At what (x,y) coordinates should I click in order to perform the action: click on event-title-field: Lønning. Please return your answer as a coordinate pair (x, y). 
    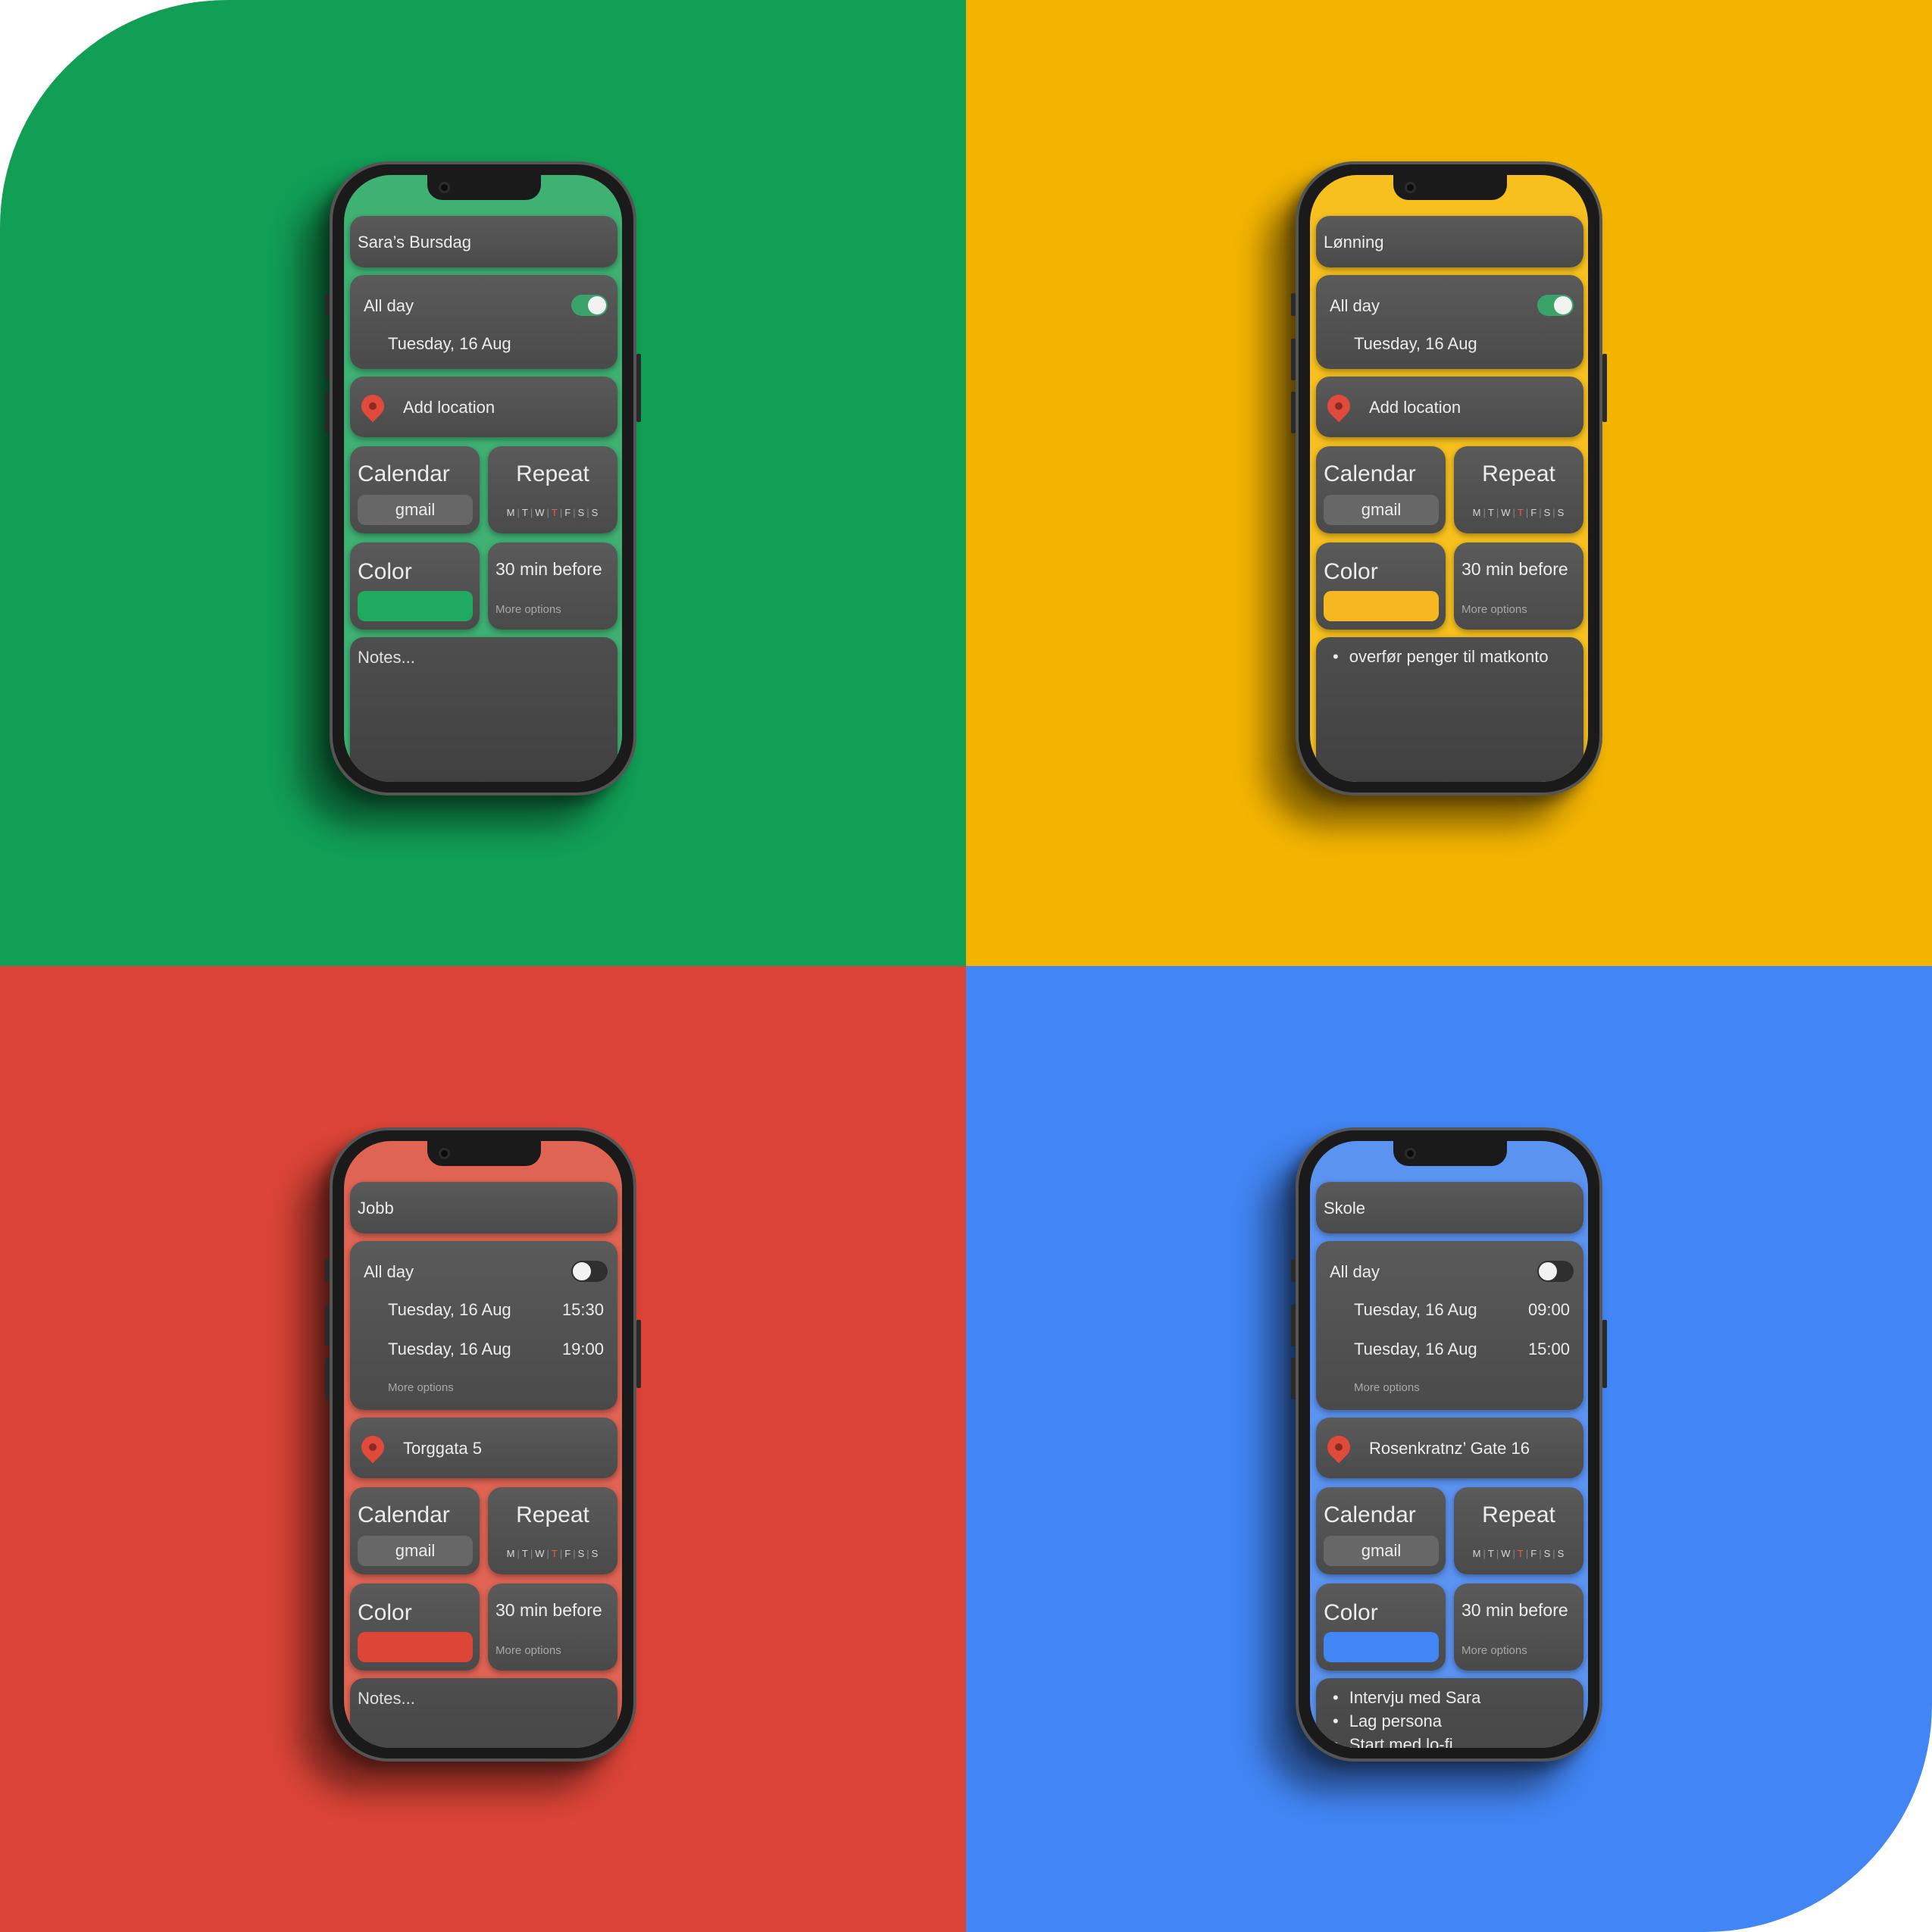
    Looking at the image, I should click on (1449, 241).